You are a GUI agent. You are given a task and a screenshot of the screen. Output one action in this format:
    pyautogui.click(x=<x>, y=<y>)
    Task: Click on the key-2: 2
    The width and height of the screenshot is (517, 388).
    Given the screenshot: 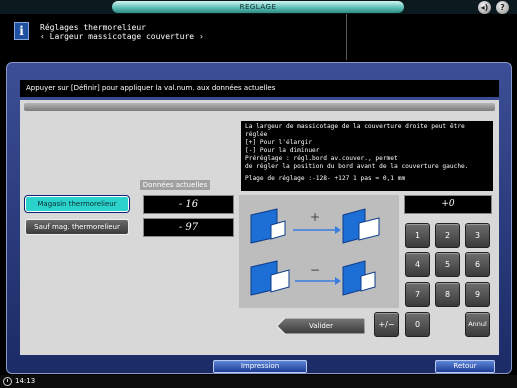 What is the action you would take?
    pyautogui.click(x=447, y=235)
    